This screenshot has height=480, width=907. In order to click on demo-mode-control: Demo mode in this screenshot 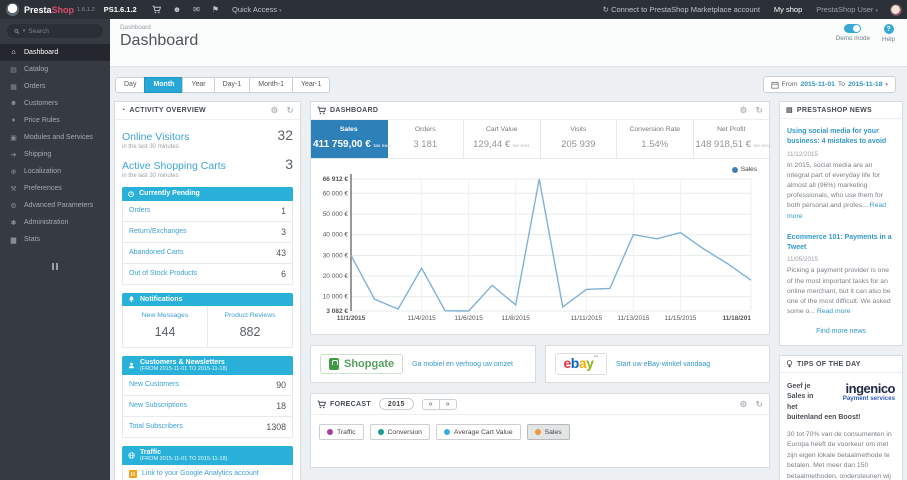, I will do `click(853, 33)`.